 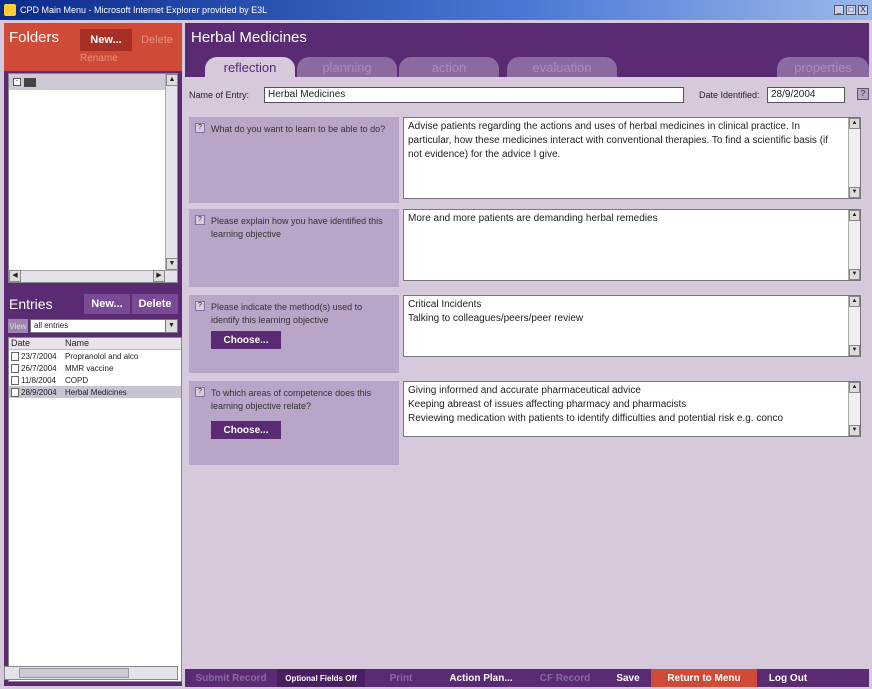 What do you see at coordinates (95, 380) in the screenshot?
I see `list-item: 11/8/2004 COPD` at bounding box center [95, 380].